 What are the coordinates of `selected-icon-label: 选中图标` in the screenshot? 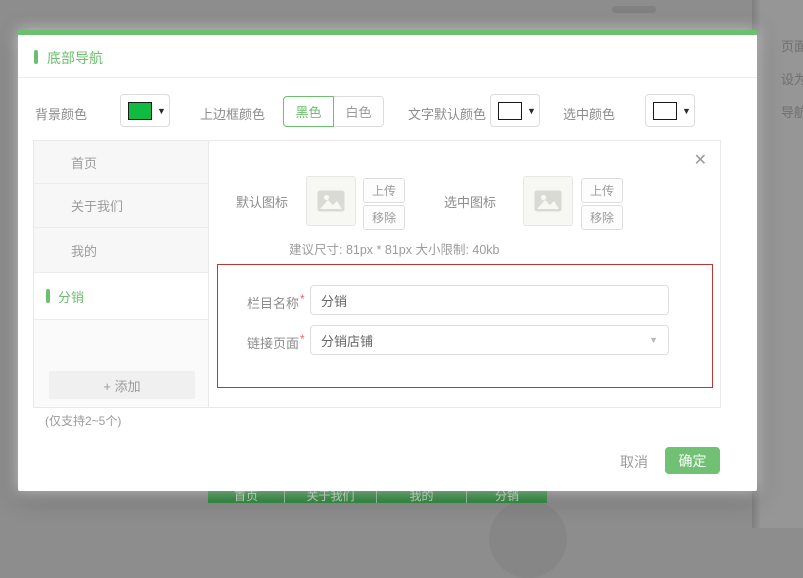 It's located at (470, 202).